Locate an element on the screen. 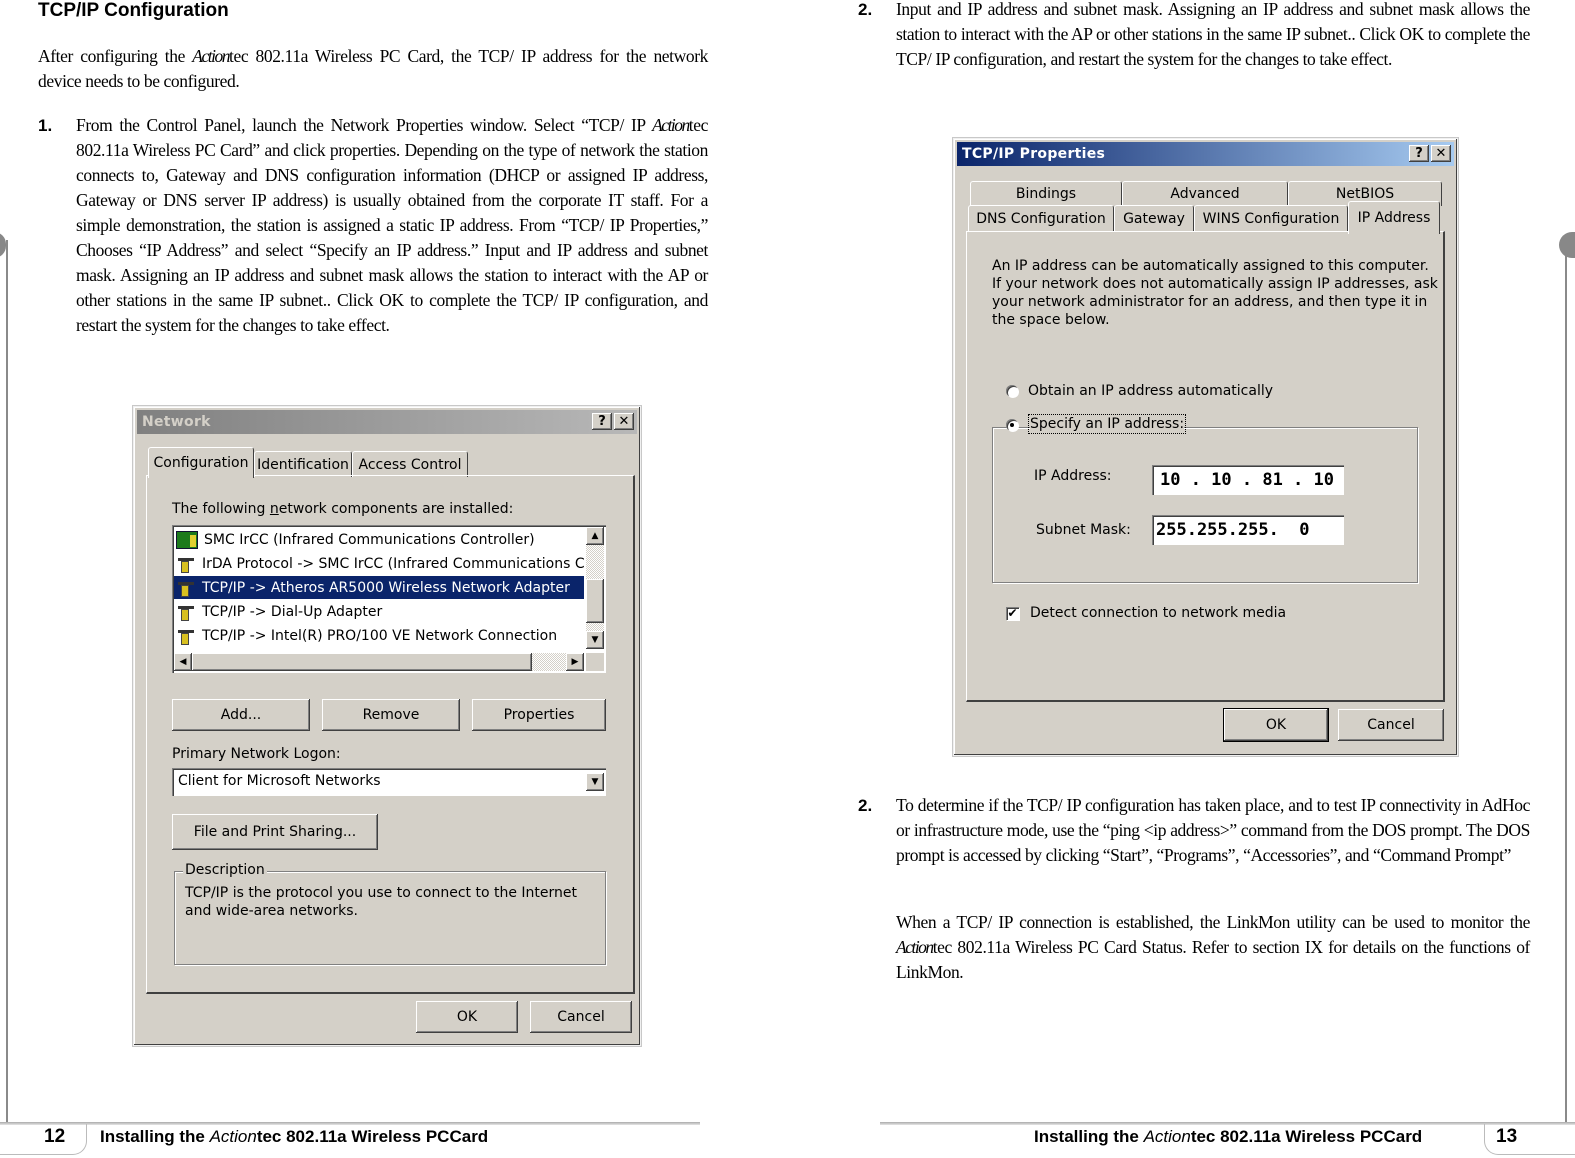  scrollbar-corner is located at coordinates (595, 662).